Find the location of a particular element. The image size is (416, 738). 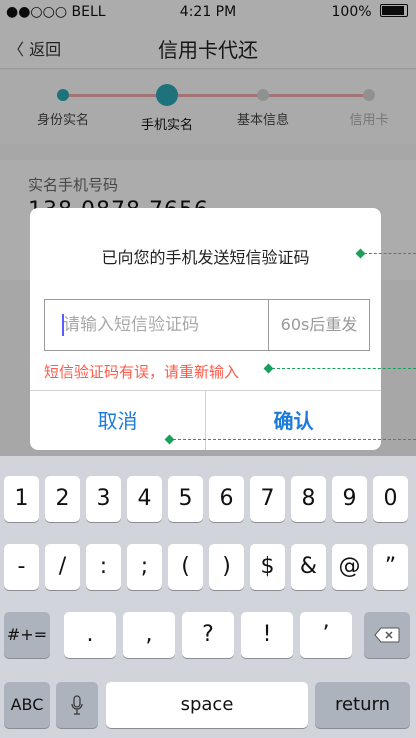

key-close-paren: ) is located at coordinates (226, 567).